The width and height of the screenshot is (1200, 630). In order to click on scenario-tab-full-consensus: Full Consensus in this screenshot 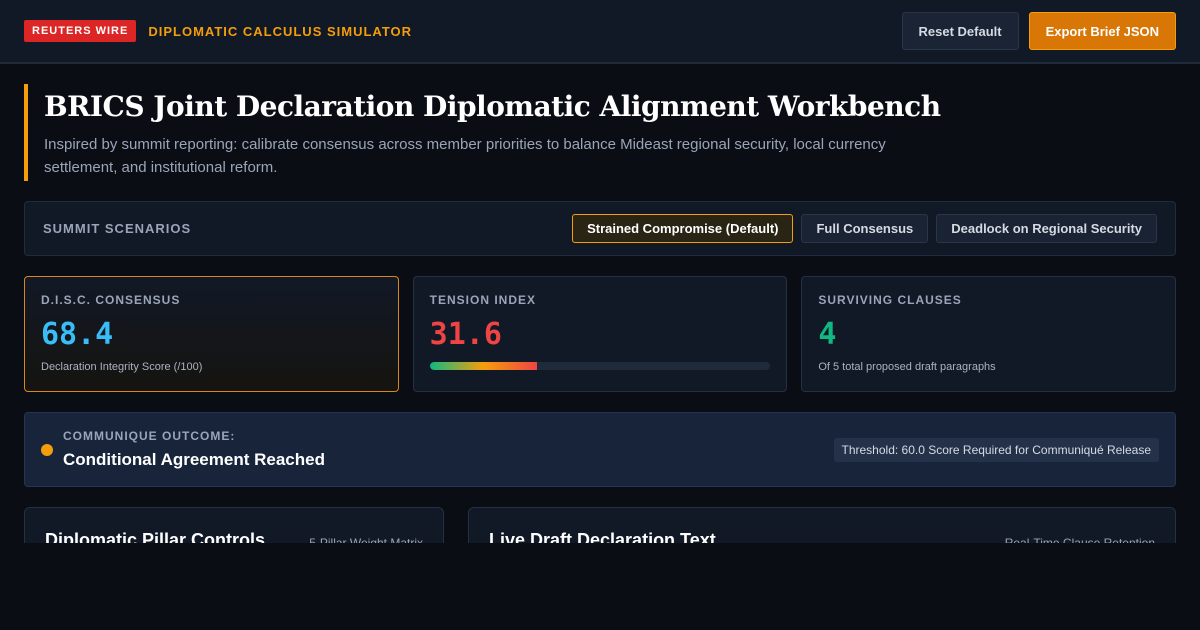, I will do `click(865, 228)`.